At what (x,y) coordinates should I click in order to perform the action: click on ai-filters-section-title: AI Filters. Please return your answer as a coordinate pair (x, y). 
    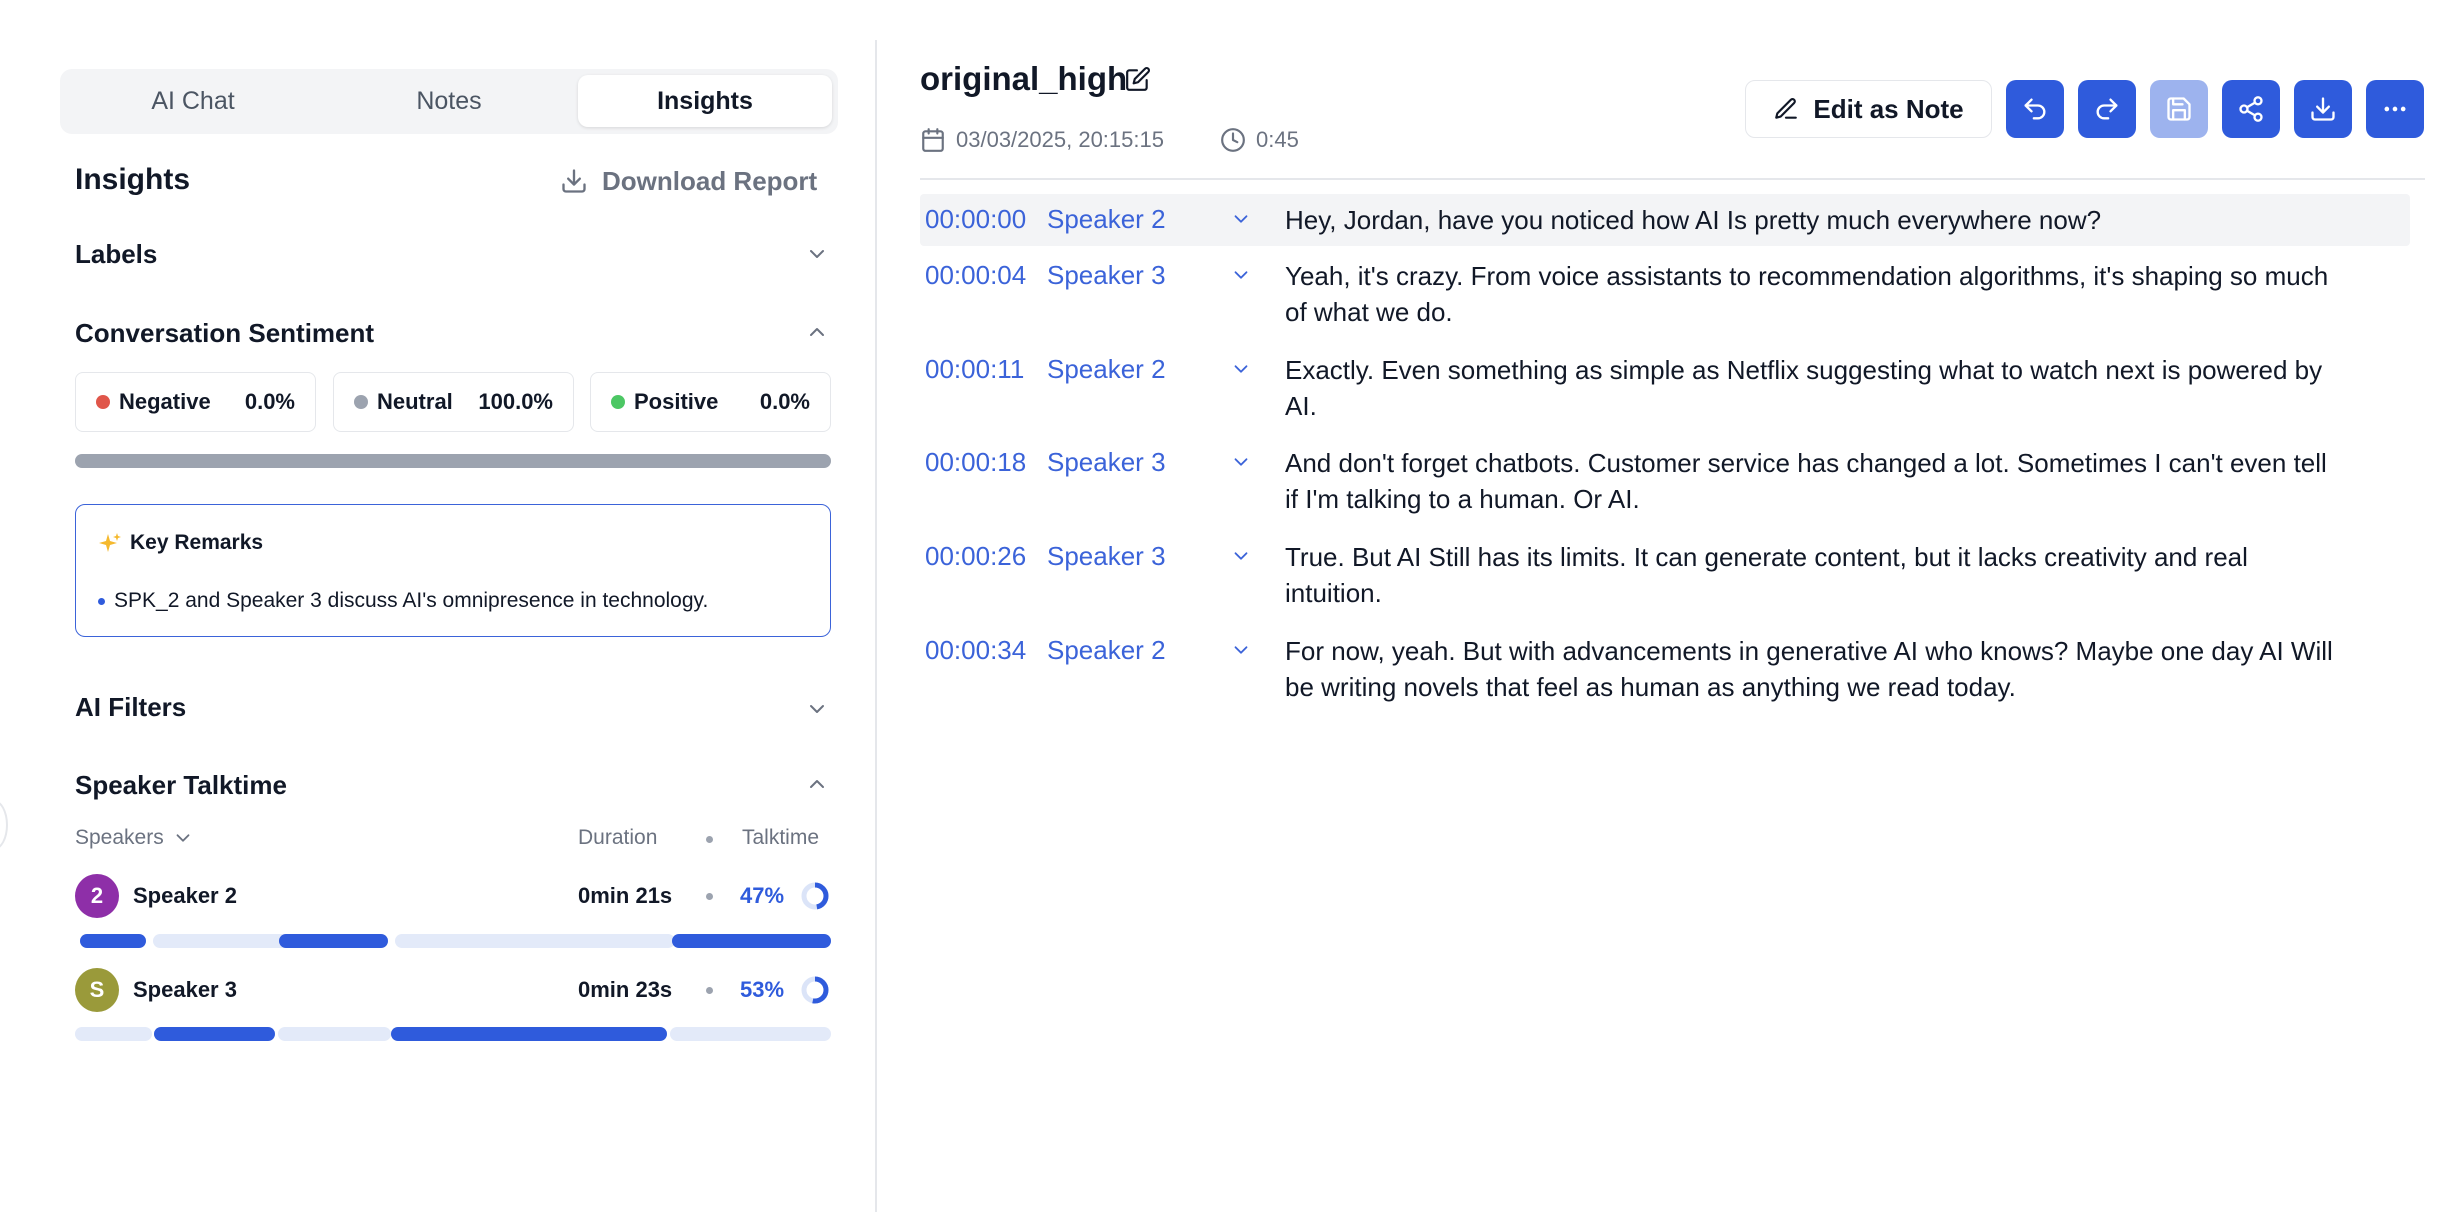
    Looking at the image, I should click on (131, 707).